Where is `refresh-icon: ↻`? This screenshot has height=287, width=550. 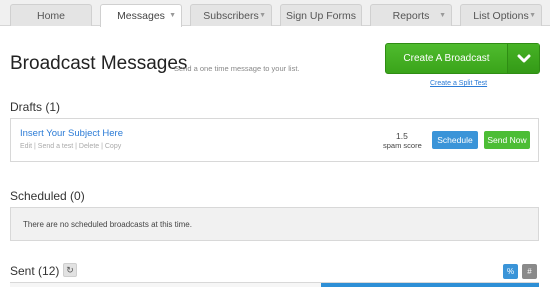 refresh-icon: ↻ is located at coordinates (70, 269).